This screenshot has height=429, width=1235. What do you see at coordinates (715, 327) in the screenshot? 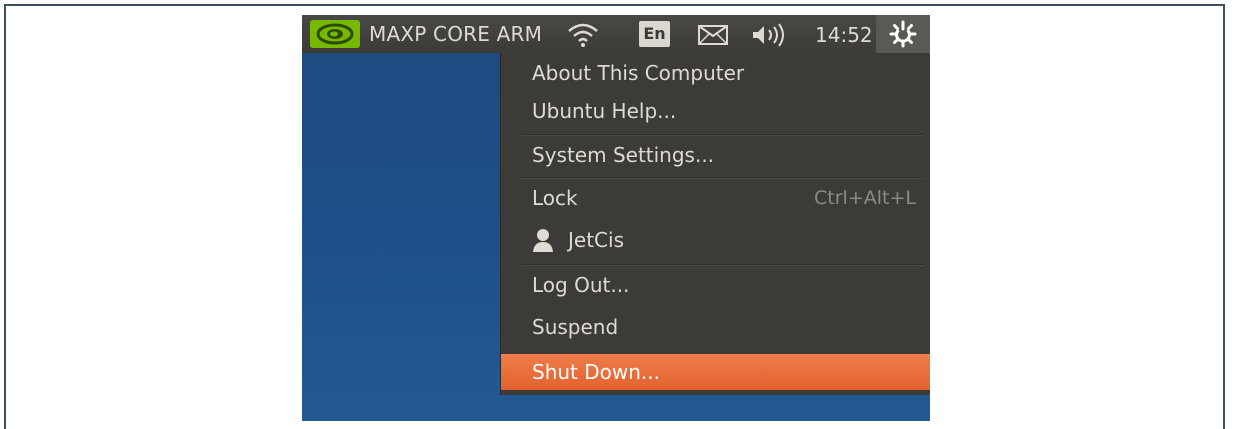
I see `menu-item-suspend: Suspend` at bounding box center [715, 327].